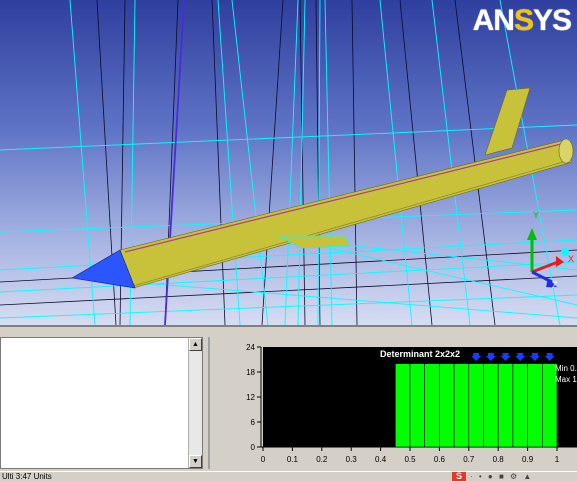  I want to click on scroll-up-button: ▲, so click(195, 344).